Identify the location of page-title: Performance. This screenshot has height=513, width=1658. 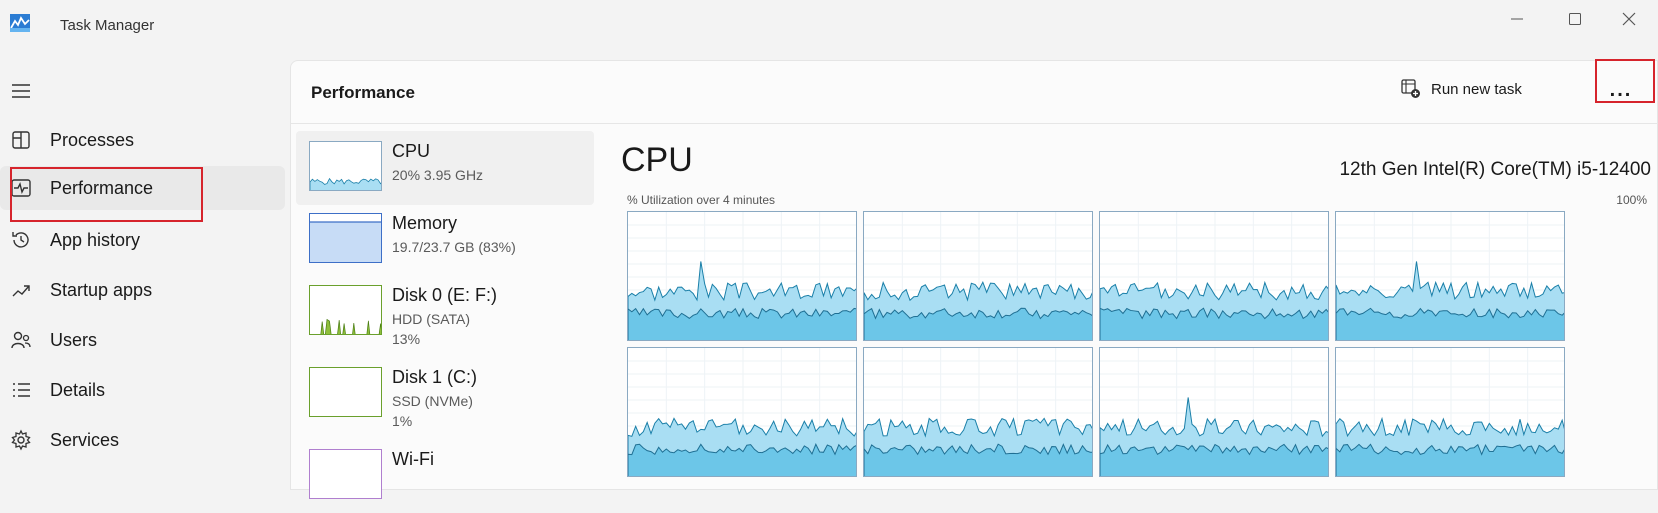
(363, 92).